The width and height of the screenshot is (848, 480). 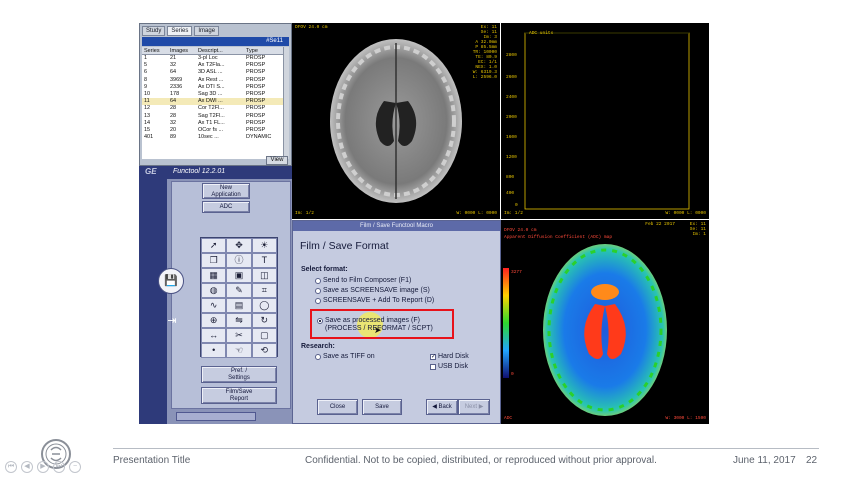 I want to click on zoom-out-icon: −, so click(x=75, y=467).